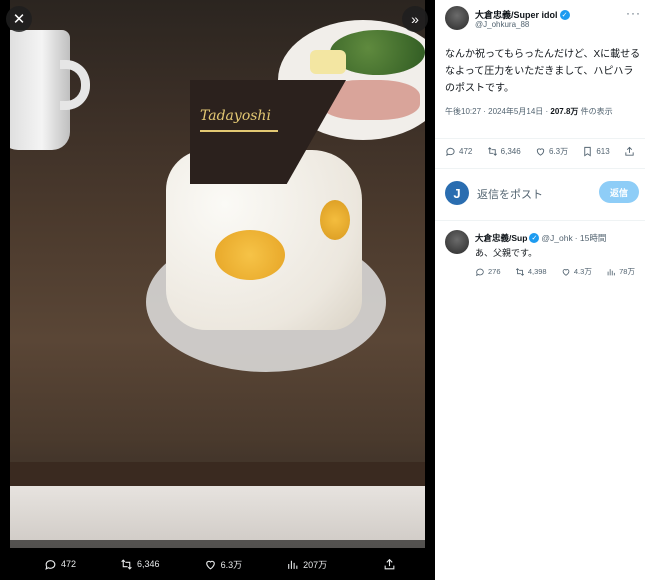 Image resolution: width=645 pixels, height=580 pixels. Describe the element at coordinates (335, 220) in the screenshot. I see `cake-filling-side` at that location.